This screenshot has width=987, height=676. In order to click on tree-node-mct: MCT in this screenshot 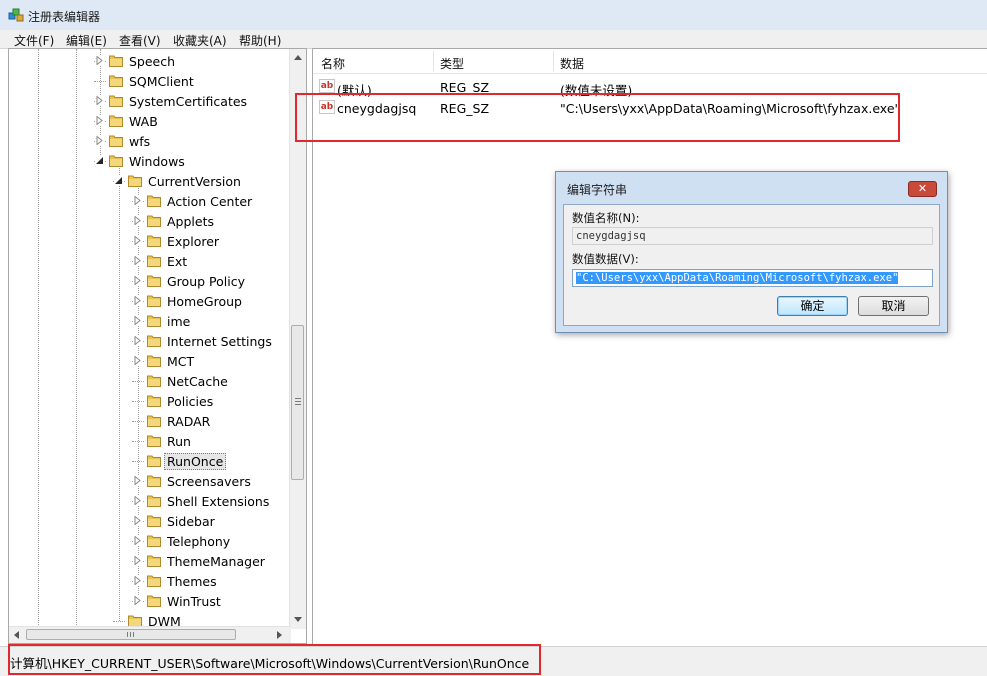, I will do `click(149, 361)`.